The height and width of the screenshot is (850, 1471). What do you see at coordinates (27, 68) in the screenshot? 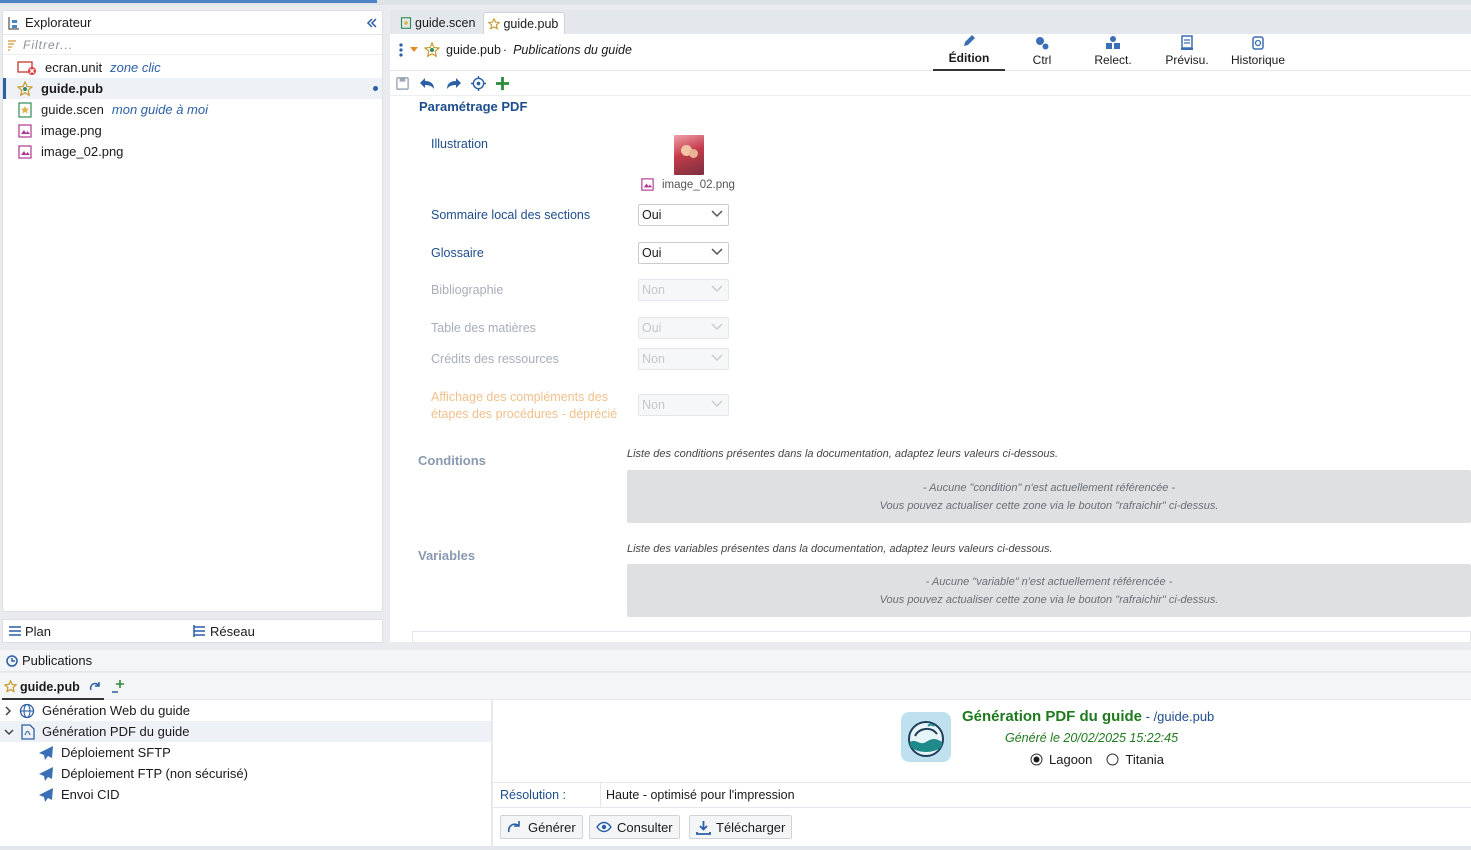
I see `unit-error-icon` at bounding box center [27, 68].